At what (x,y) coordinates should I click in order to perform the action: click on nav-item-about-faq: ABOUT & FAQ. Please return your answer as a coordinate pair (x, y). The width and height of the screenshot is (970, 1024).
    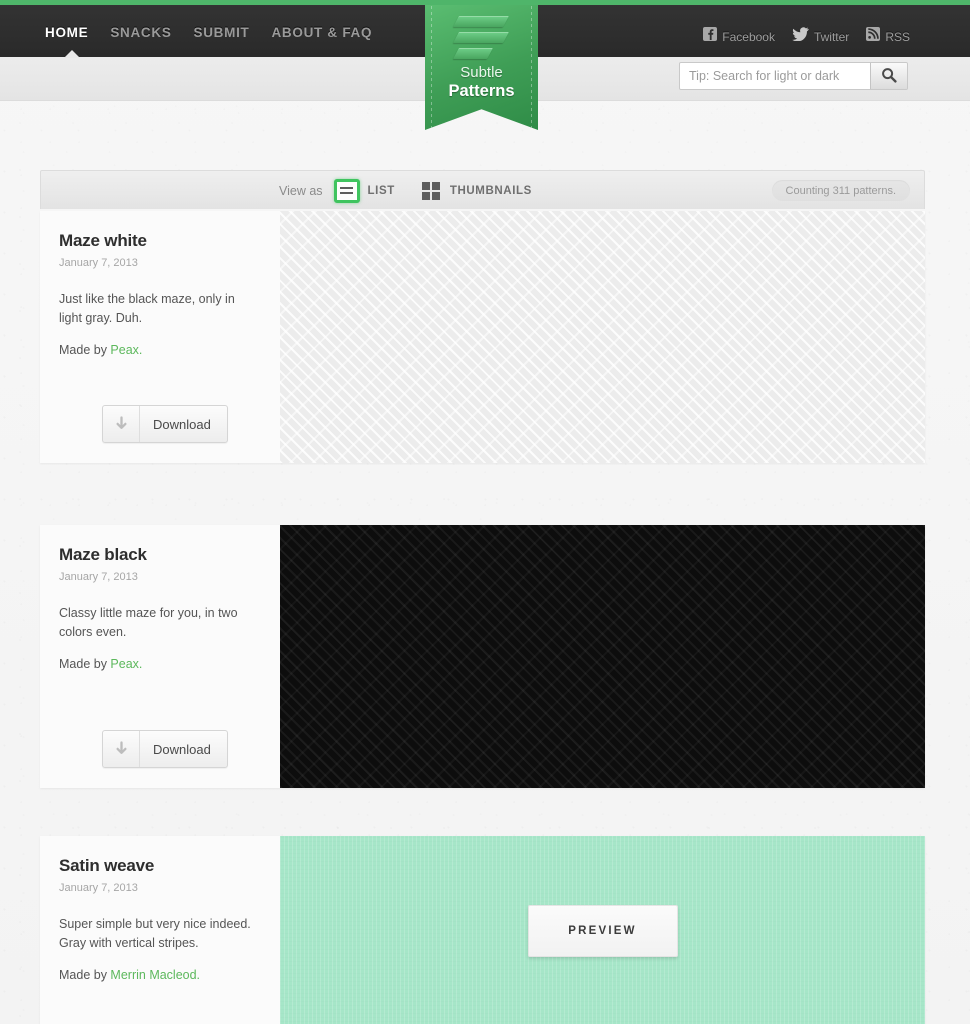
    Looking at the image, I should click on (321, 32).